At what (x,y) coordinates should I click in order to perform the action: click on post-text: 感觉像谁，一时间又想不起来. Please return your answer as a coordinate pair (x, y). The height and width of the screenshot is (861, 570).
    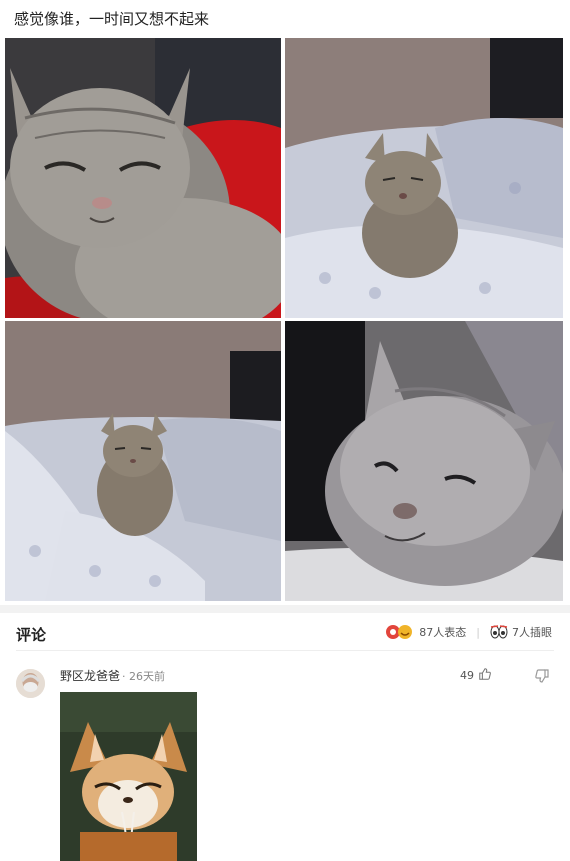
    Looking at the image, I should click on (112, 19).